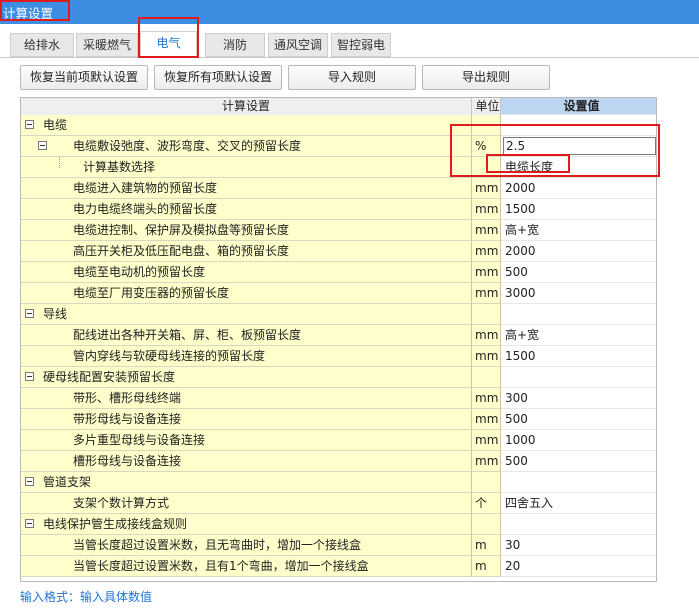  I want to click on setting-name-cell: 带形、槽形母线终端, so click(246, 398).